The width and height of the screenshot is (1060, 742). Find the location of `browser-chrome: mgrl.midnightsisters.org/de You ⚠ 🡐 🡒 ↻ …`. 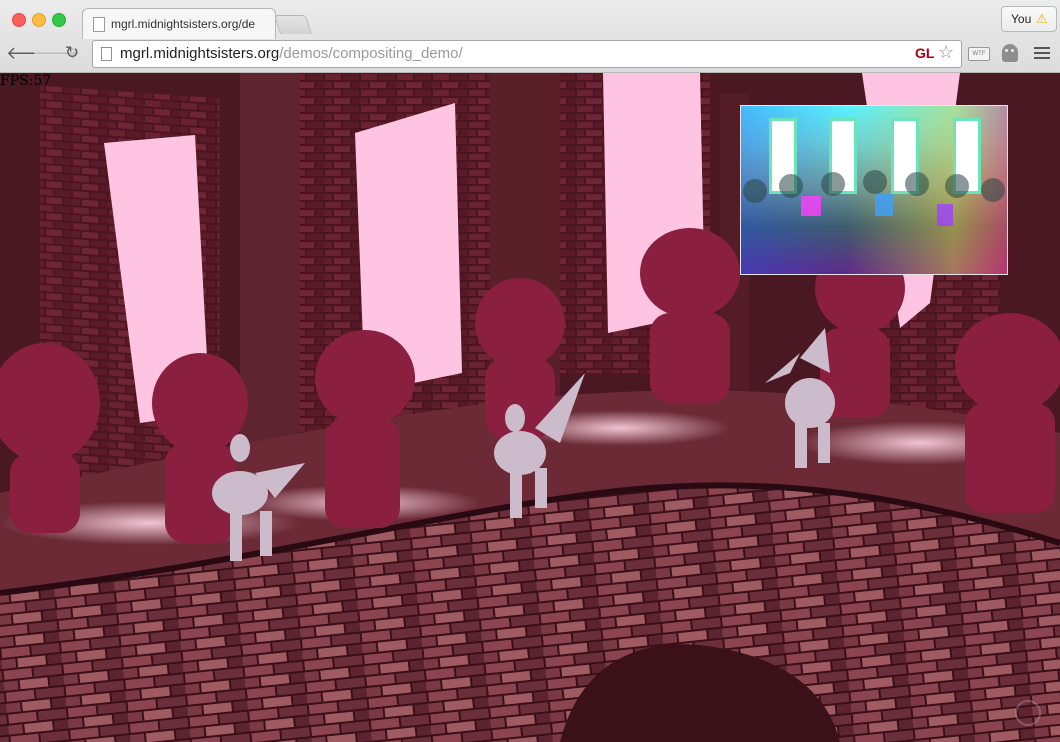

browser-chrome: mgrl.midnightsisters.org/de You ⚠ 🡐 🡒 ↻ … is located at coordinates (530, 36).